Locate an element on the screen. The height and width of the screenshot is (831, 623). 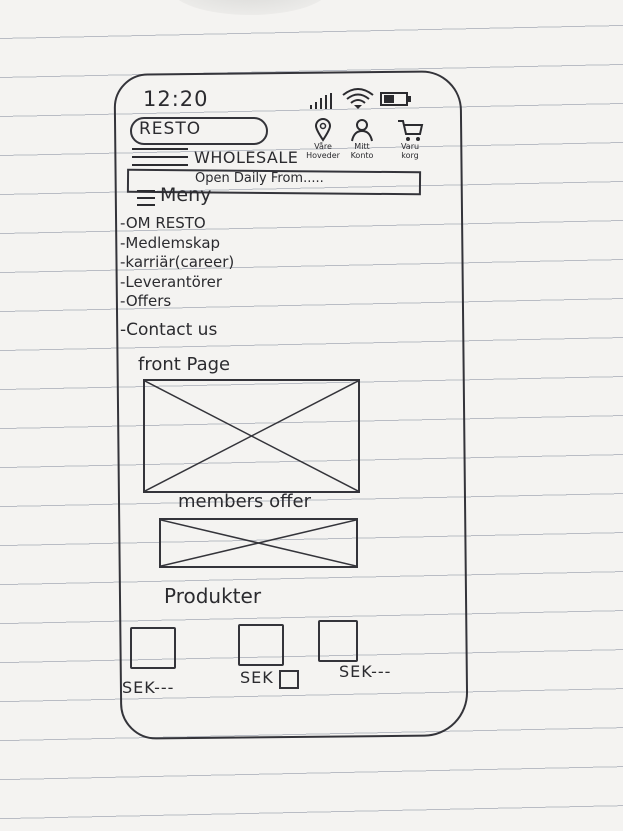
members-offer-title: members offer is located at coordinates (245, 501).